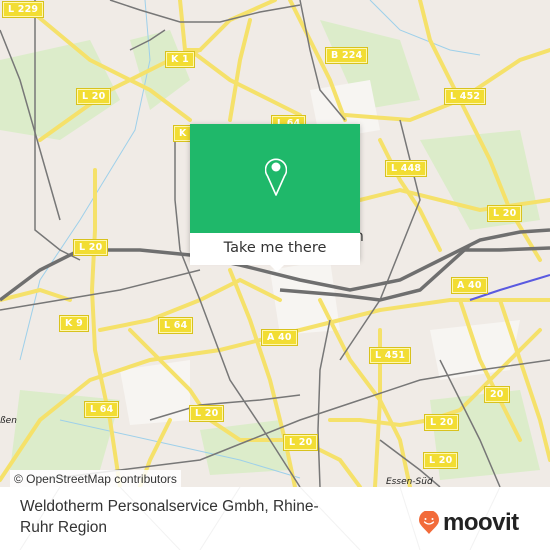 The width and height of the screenshot is (550, 550). Describe the element at coordinates (406, 168) in the screenshot. I see `road-label-l448: L 448` at that location.